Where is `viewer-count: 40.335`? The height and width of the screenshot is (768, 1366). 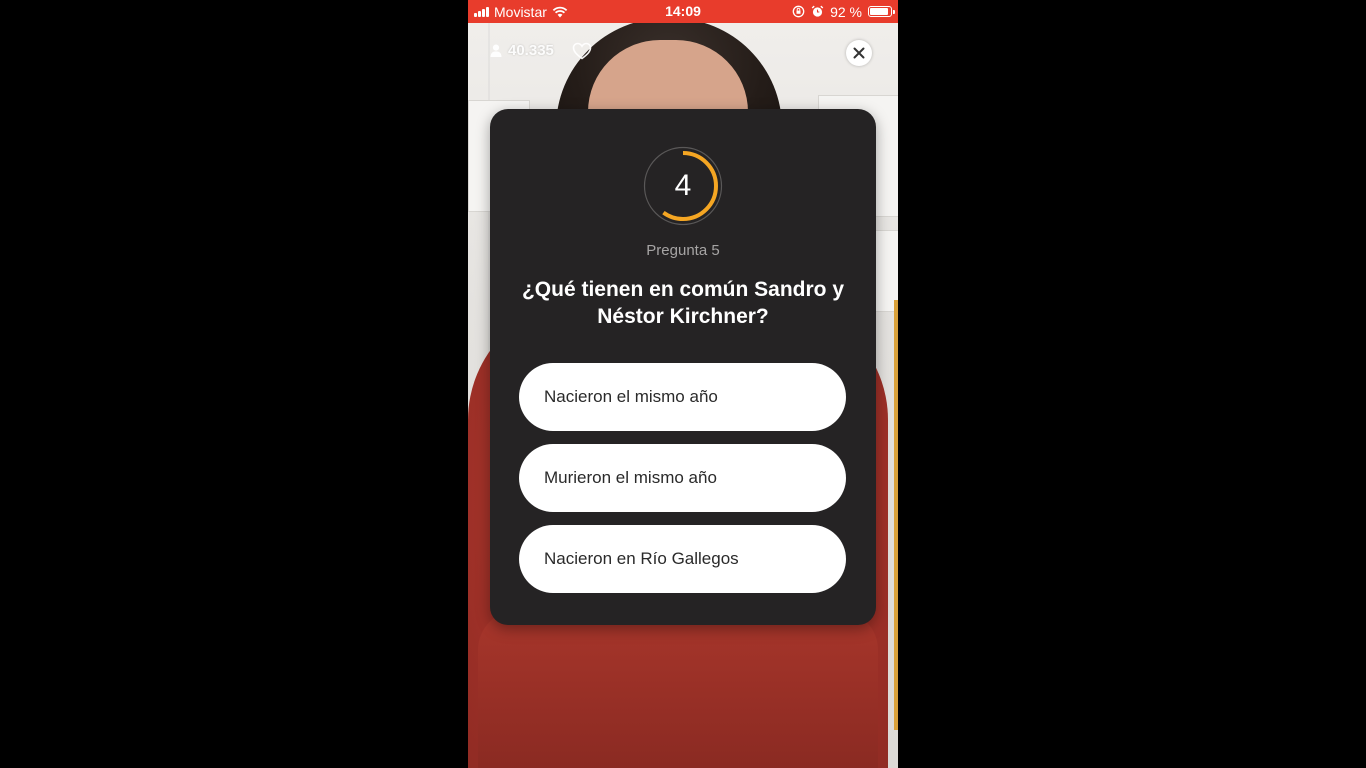
viewer-count: 40.335 is located at coordinates (522, 50).